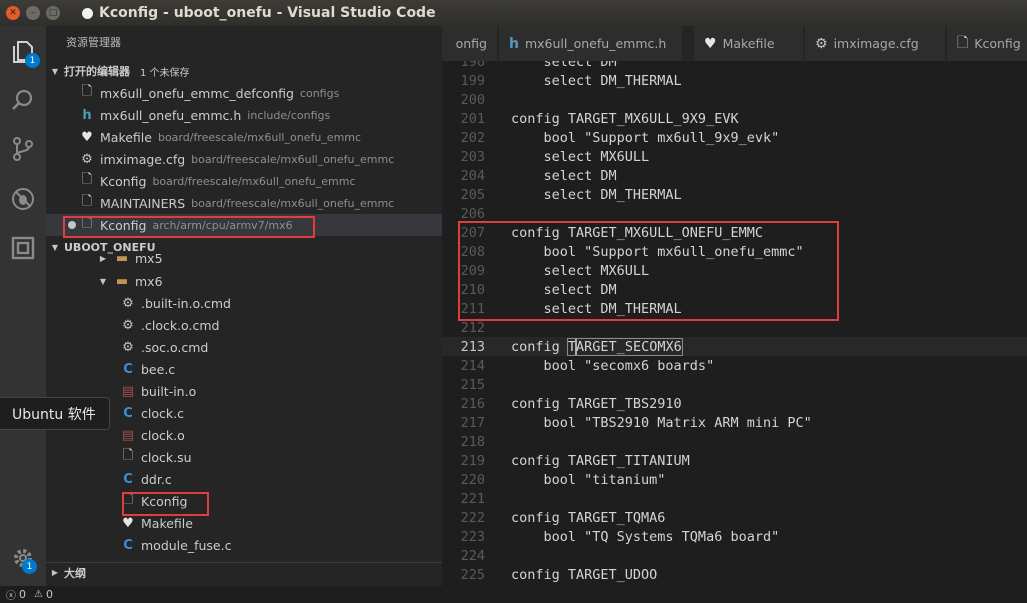 The height and width of the screenshot is (603, 1027). Describe the element at coordinates (55, 71) in the screenshot. I see `chevron-down-icon: ▼` at that location.